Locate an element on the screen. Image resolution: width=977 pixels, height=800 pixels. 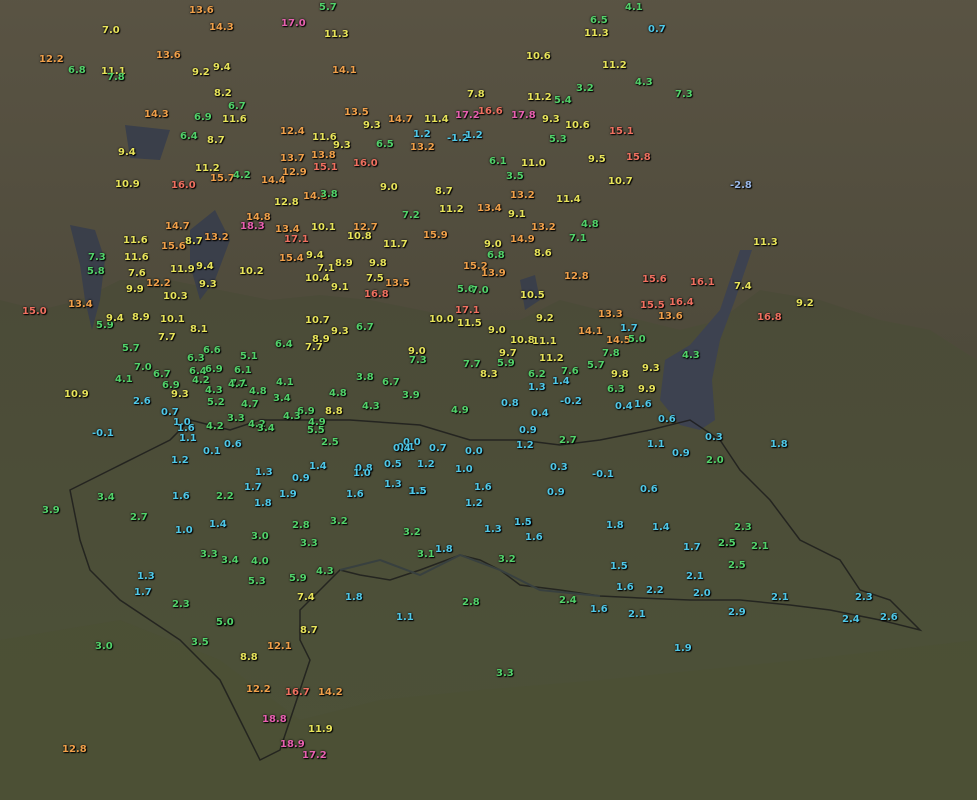
station-value: 0.0 is located at coordinates (474, 451).